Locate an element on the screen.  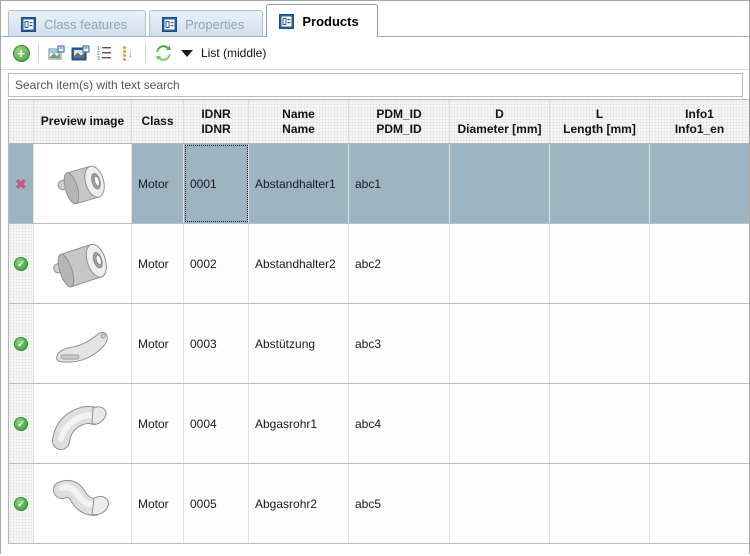
table-row: ✓ Motor 0005 Abgasrohr2 abc5 is located at coordinates (379, 504).